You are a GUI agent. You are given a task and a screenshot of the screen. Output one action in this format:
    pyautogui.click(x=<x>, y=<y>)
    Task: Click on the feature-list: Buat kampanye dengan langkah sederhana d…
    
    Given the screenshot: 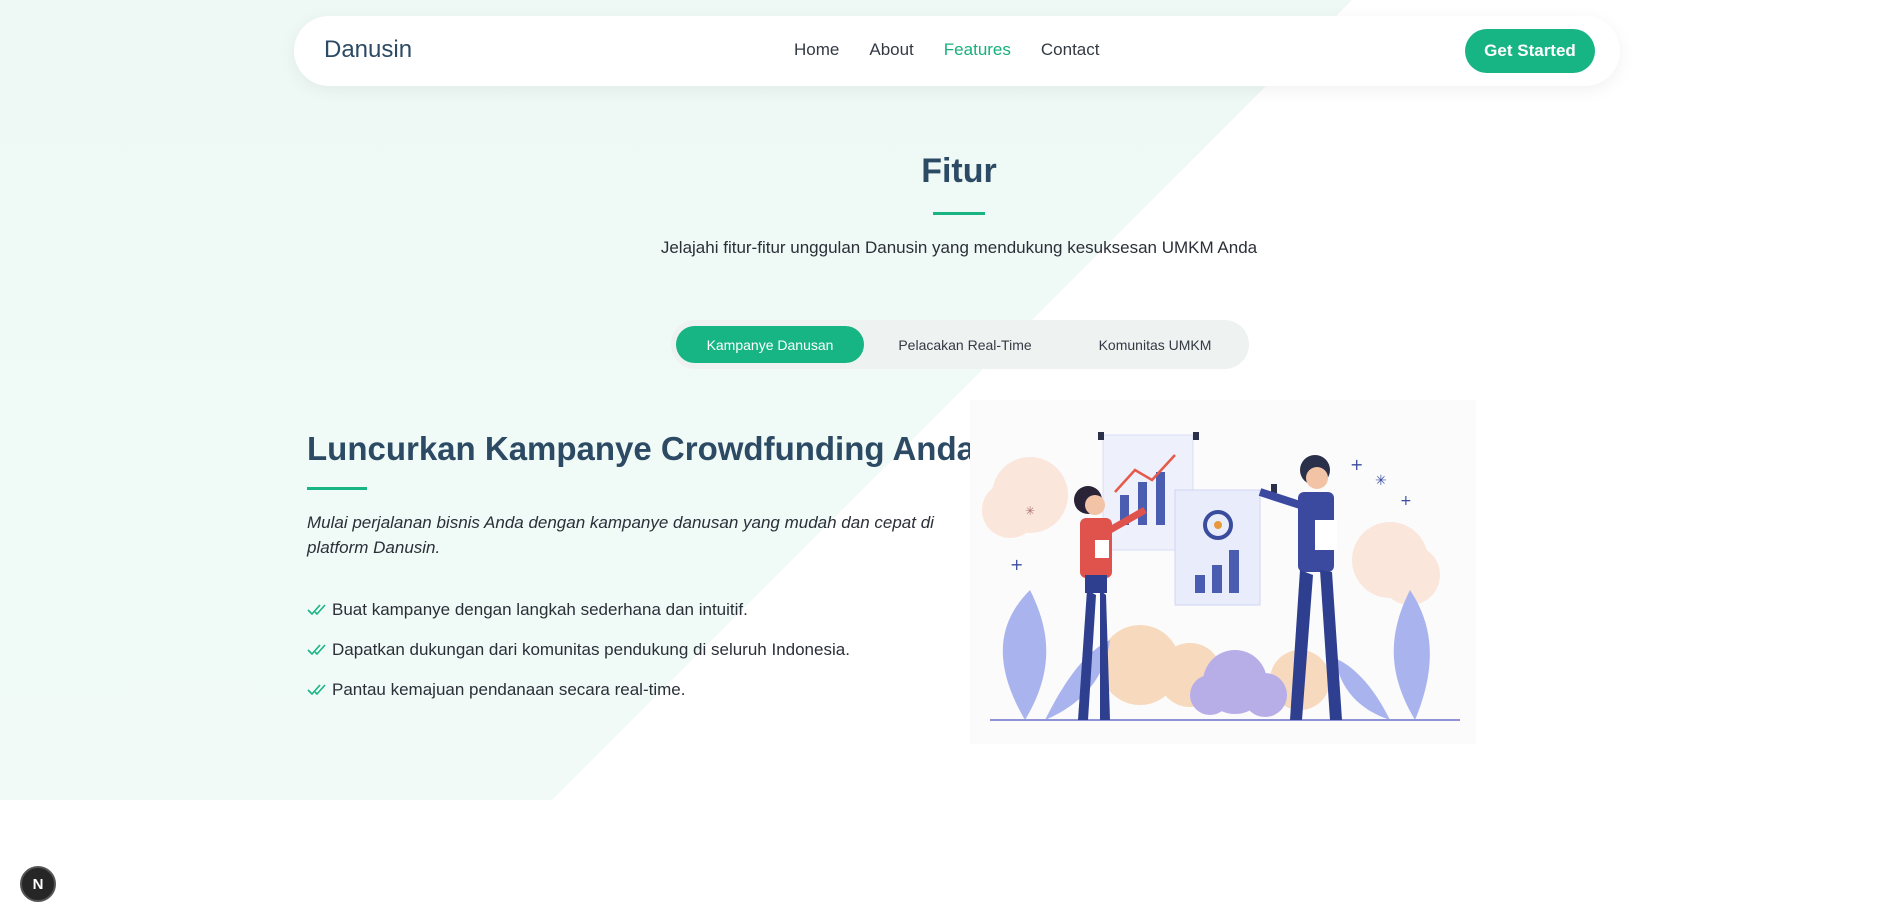 What is the action you would take?
    pyautogui.click(x=578, y=650)
    